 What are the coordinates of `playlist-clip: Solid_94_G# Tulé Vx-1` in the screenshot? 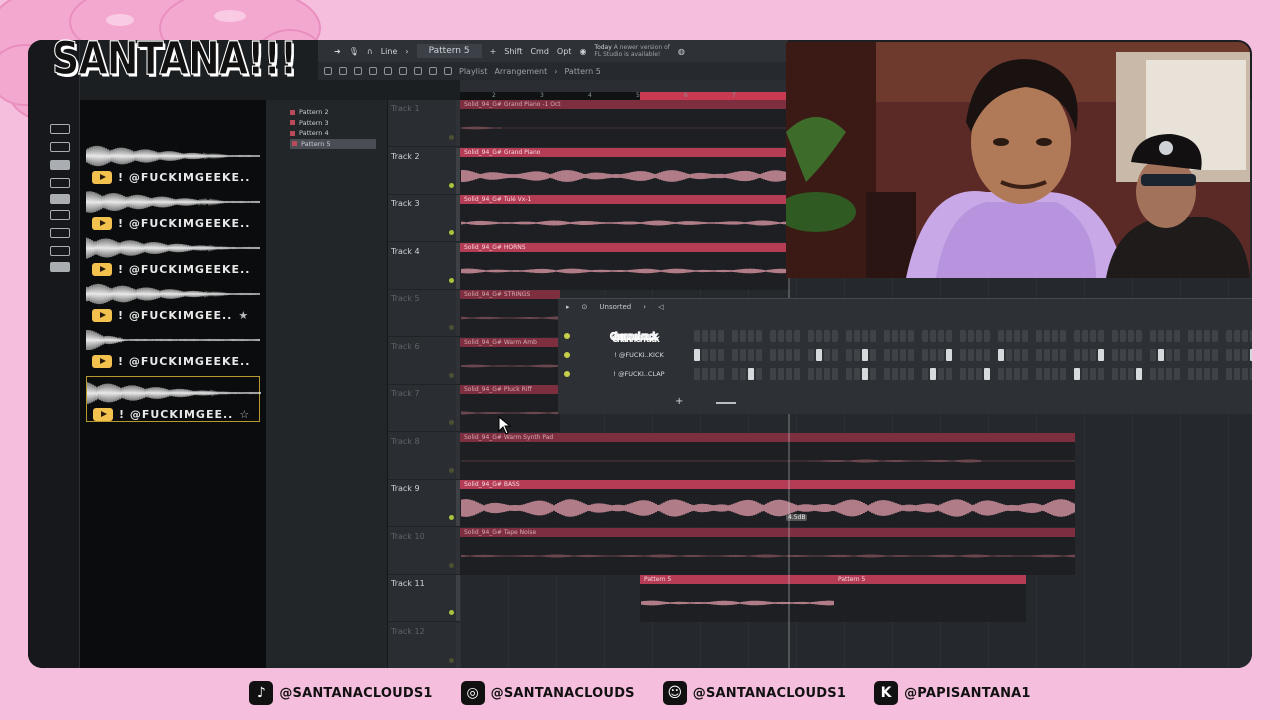 It's located at (625, 218).